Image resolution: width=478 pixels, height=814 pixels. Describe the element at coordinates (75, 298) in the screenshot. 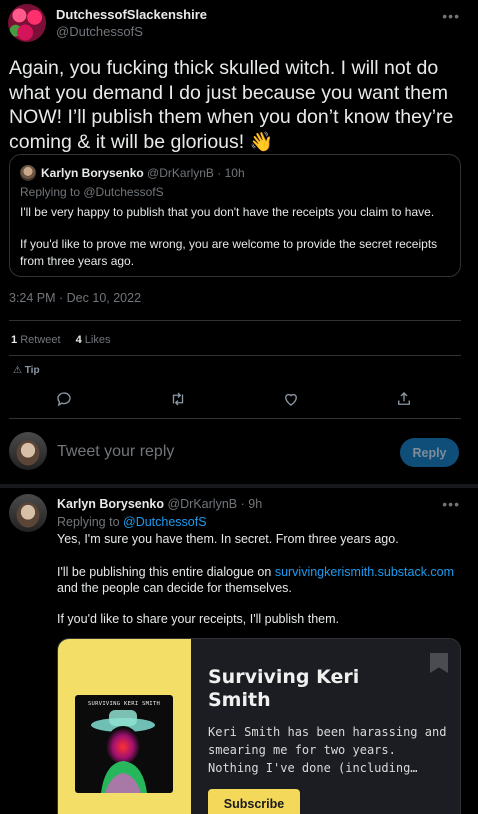

I see `tweet-timestamp: 3:24 PM · Dec 10, 2022` at that location.